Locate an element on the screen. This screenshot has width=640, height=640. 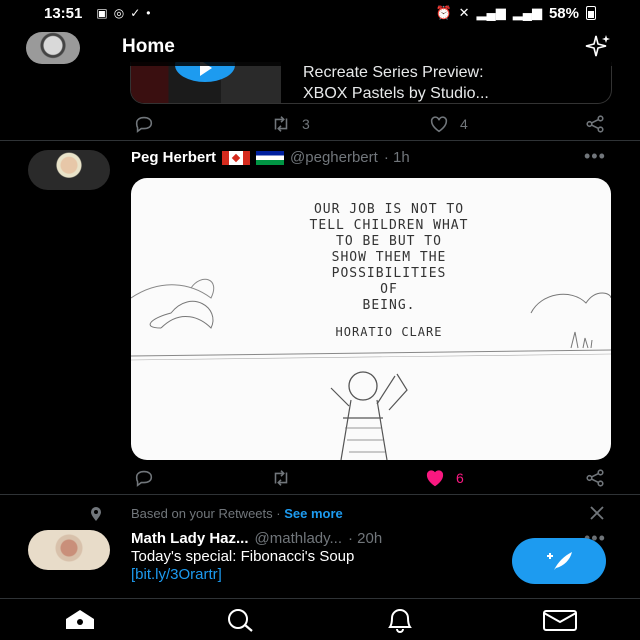
whatsapp-icon: ◎ is located at coordinates (119, 13).